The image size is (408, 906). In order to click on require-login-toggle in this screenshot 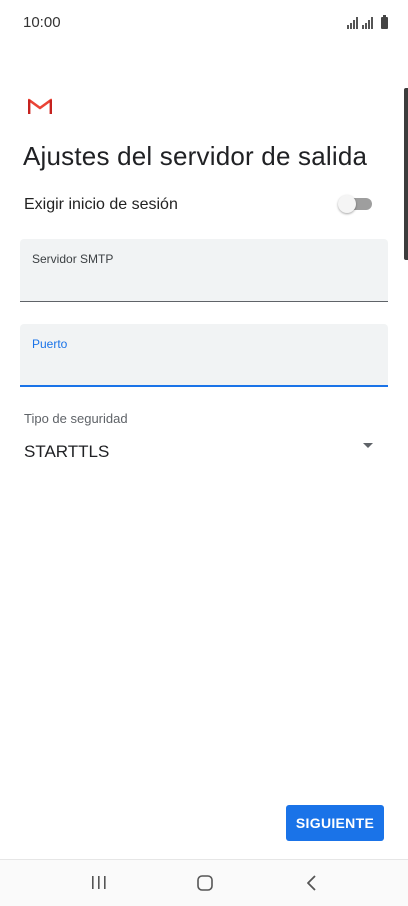, I will do `click(355, 204)`.